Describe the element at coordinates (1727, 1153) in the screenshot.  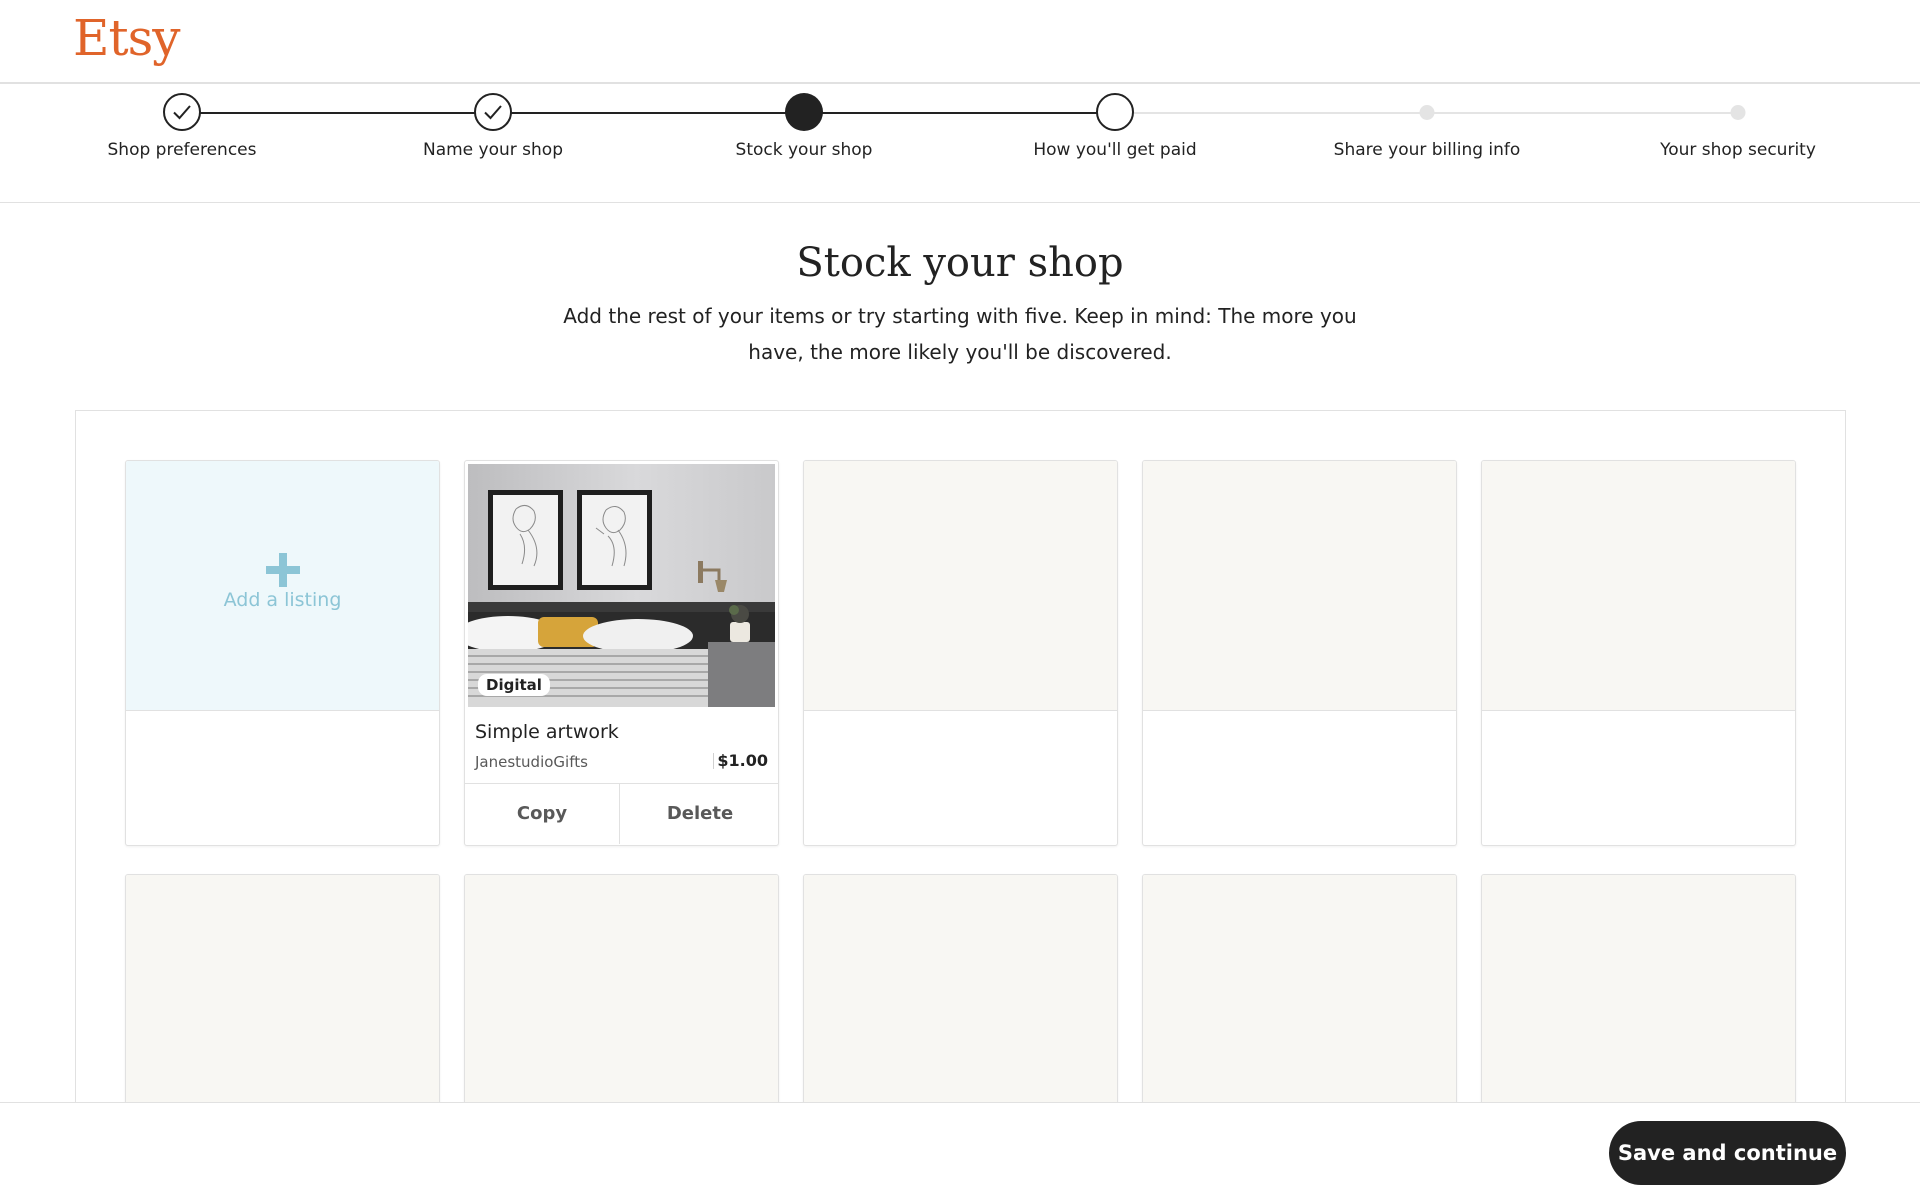
I see `save-and-continue-button: Save and continue` at that location.